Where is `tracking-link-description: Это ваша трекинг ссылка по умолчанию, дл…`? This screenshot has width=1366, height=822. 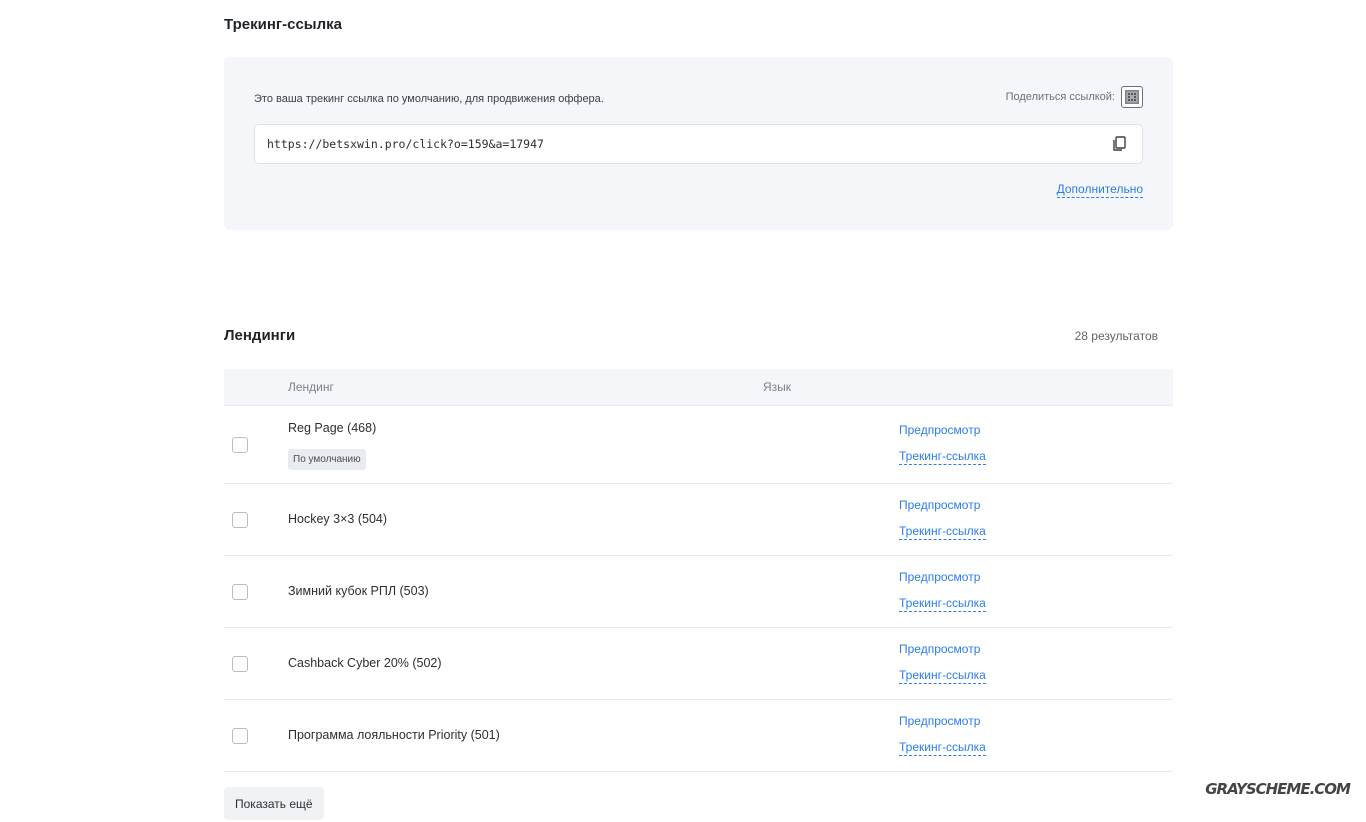
tracking-link-description: Это ваша трекинг ссылка по умолчанию, дл… is located at coordinates (429, 99).